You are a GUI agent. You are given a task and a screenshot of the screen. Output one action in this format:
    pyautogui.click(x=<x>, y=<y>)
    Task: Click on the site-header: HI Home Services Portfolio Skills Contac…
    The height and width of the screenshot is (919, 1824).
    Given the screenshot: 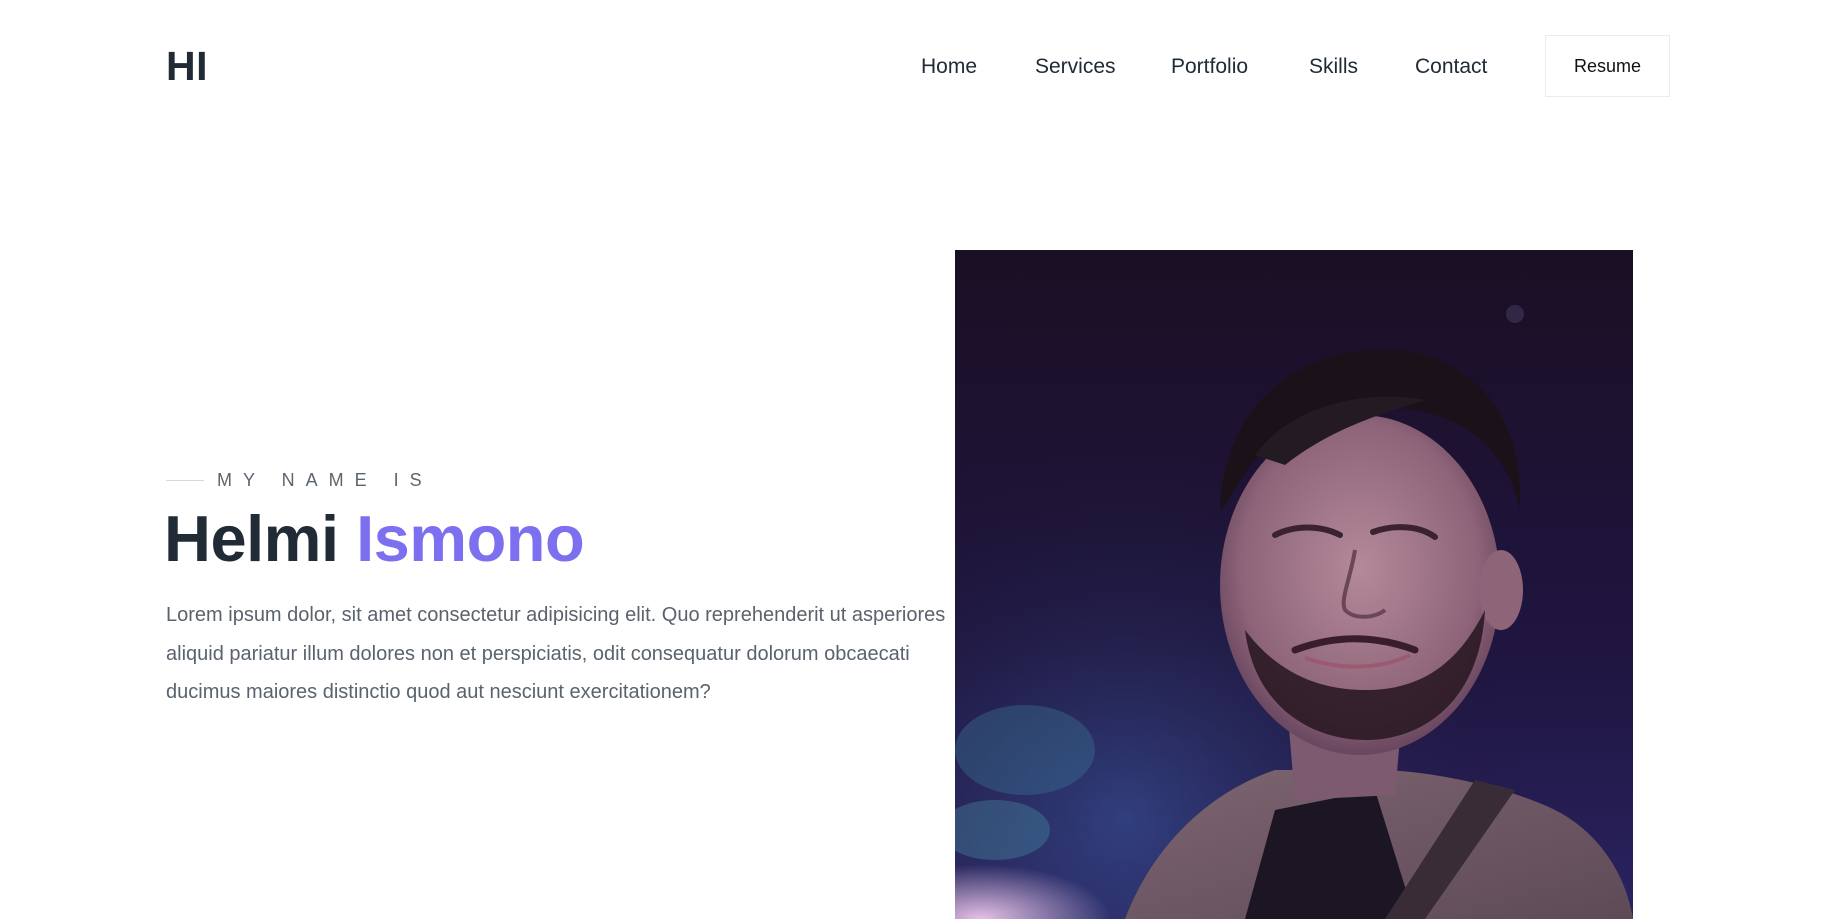 What is the action you would take?
    pyautogui.click(x=912, y=66)
    